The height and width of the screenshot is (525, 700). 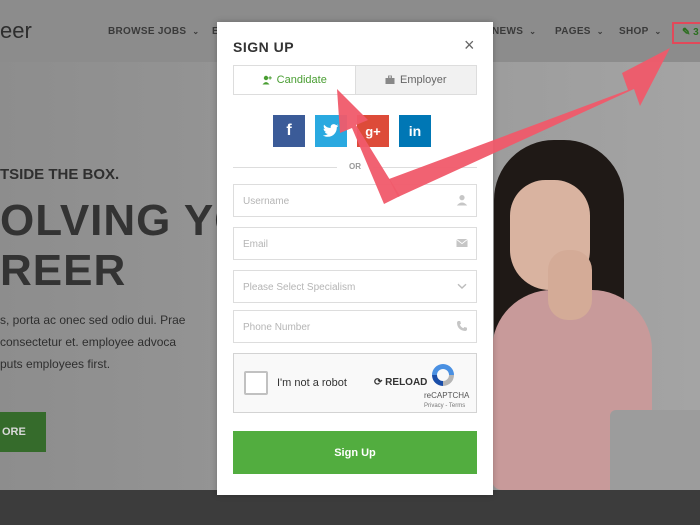 I want to click on recaptcha-reload-button: ⟳ RELOAD, so click(x=400, y=382).